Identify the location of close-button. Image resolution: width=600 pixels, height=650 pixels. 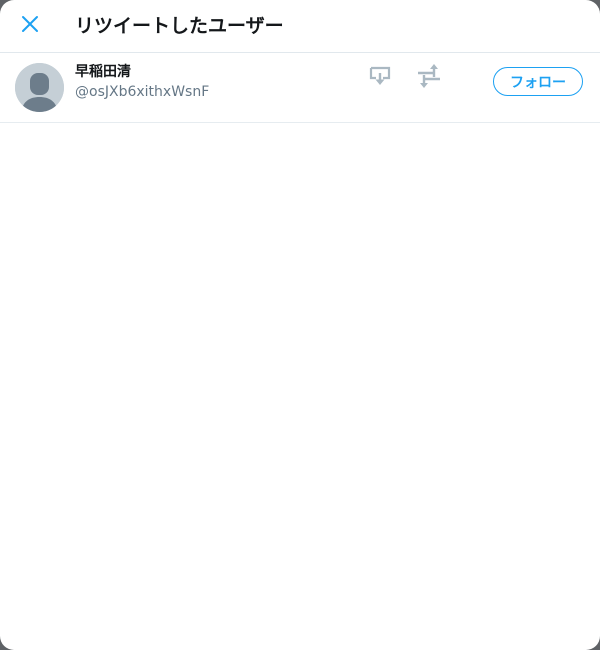
(30, 26).